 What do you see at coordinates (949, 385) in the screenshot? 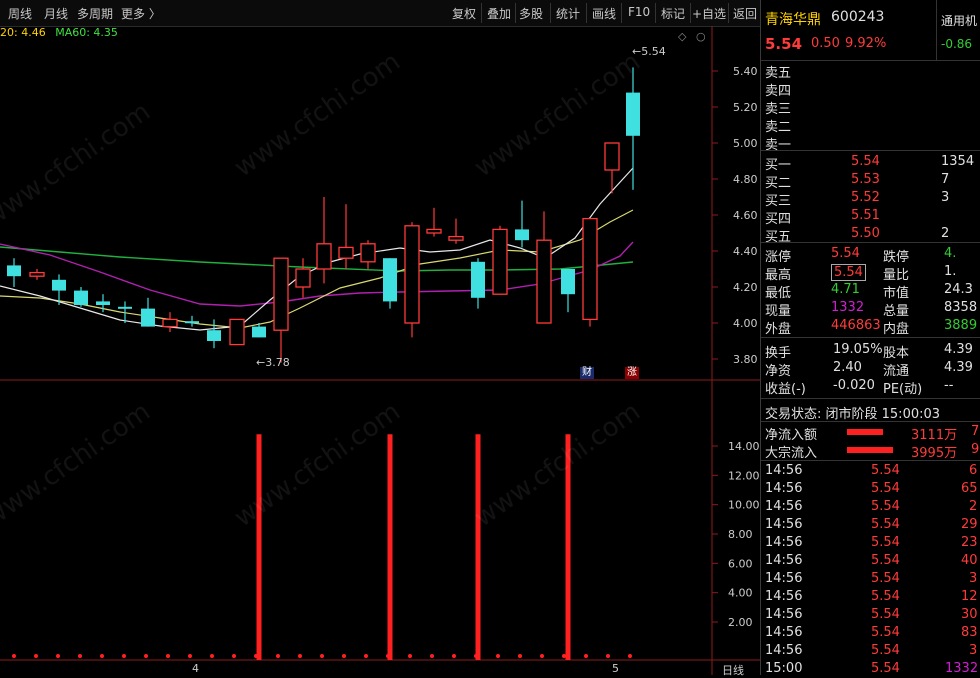
I see `stat-value: --` at bounding box center [949, 385].